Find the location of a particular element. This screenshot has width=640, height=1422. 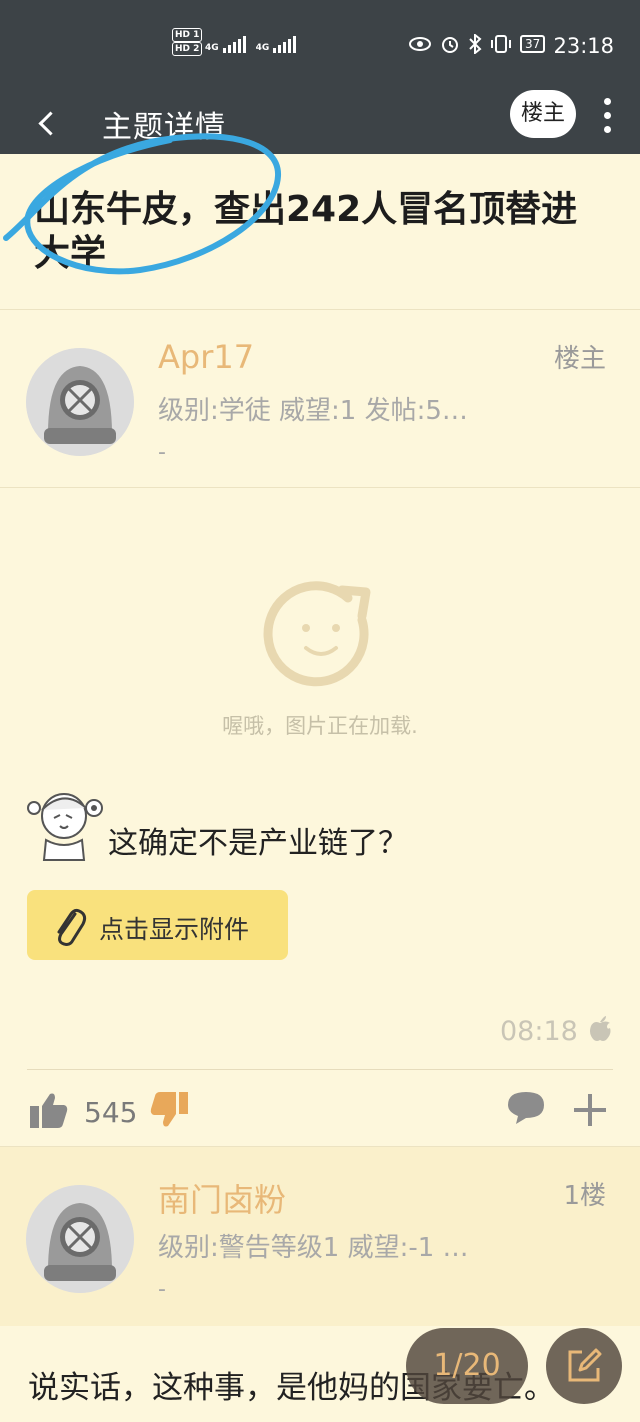

anime-sticker-icon is located at coordinates (65, 827).